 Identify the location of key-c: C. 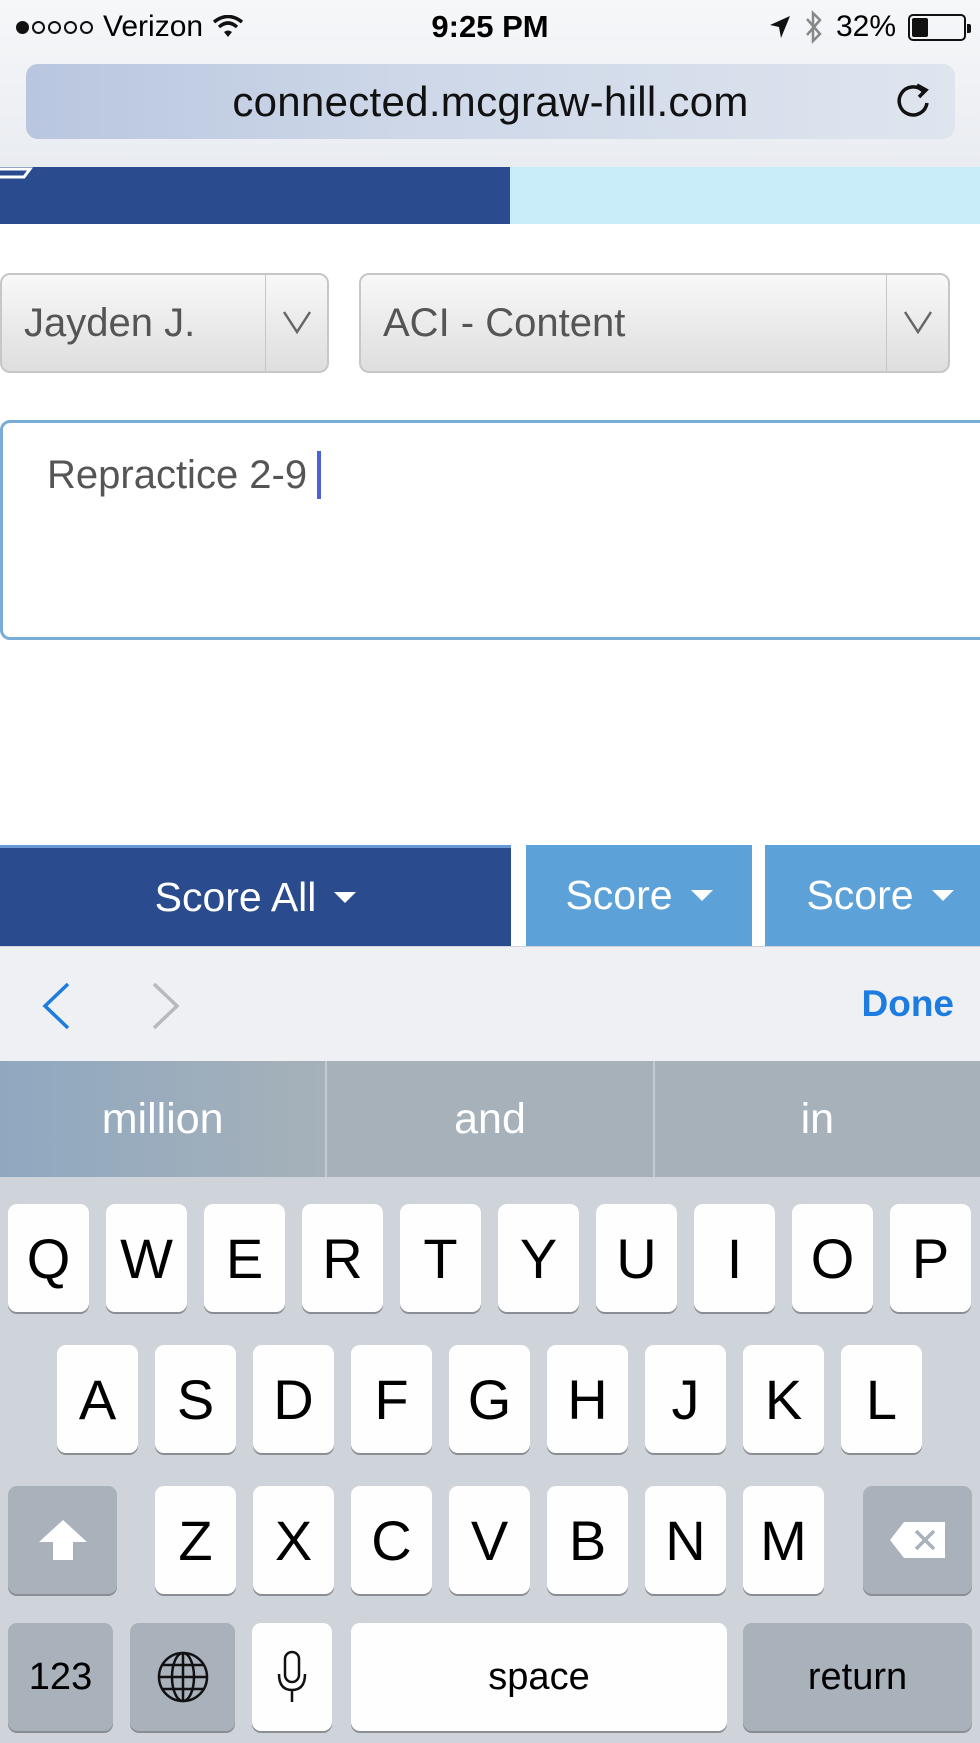
(391, 1540).